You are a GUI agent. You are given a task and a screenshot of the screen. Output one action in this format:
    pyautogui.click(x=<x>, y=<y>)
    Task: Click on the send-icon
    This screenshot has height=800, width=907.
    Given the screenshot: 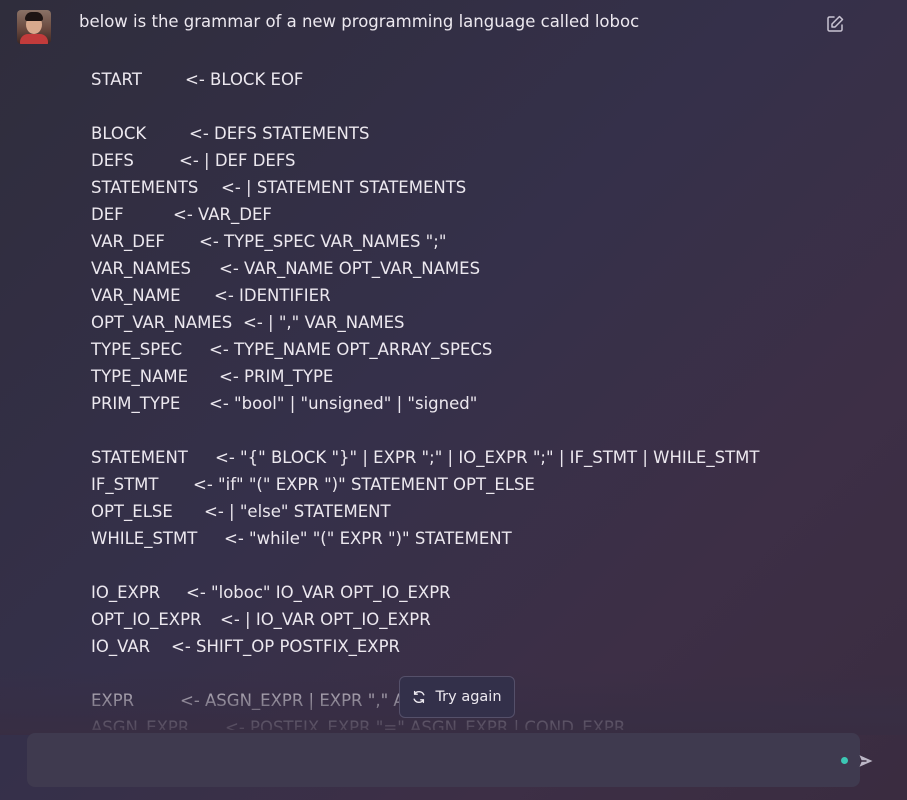 What is the action you would take?
    pyautogui.click(x=866, y=761)
    